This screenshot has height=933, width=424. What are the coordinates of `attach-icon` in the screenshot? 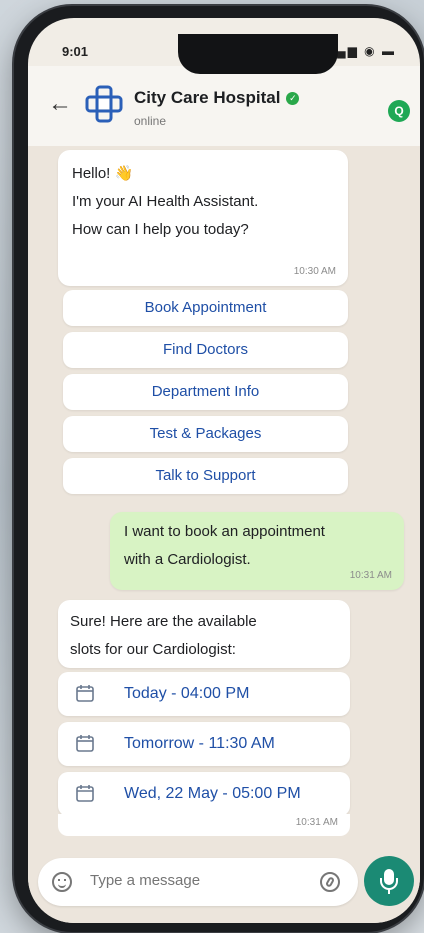 It's located at (330, 882).